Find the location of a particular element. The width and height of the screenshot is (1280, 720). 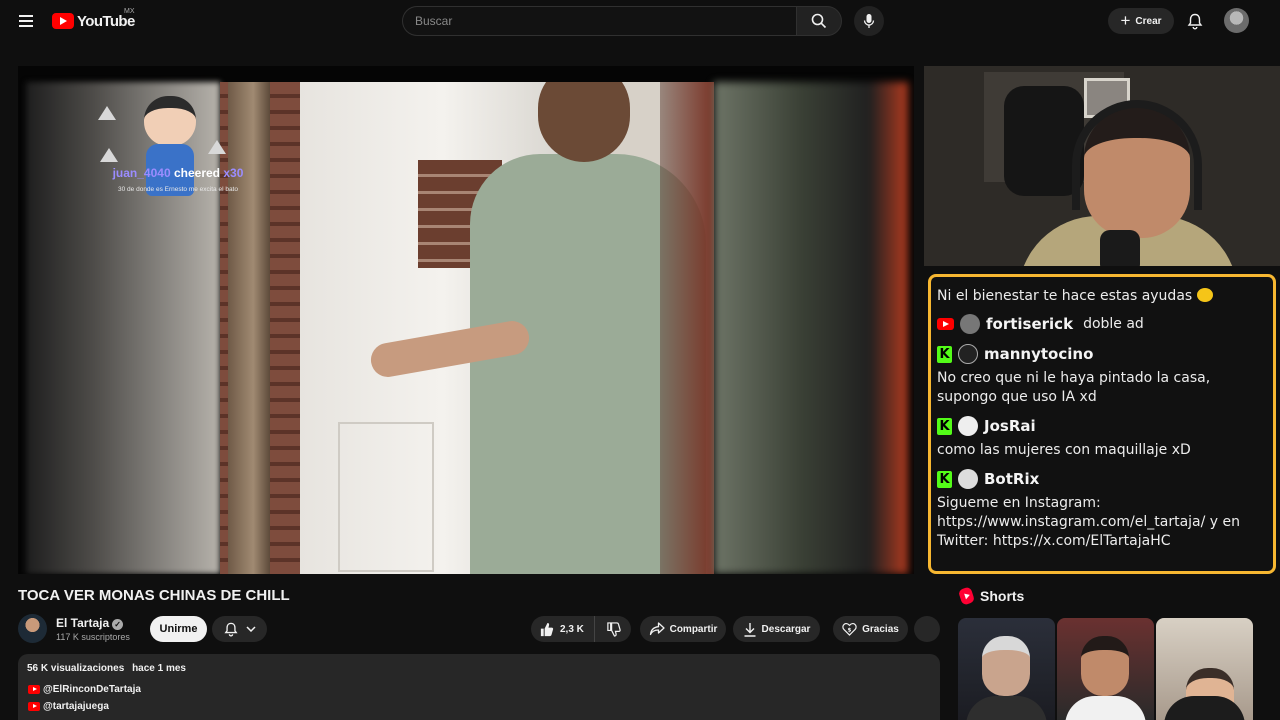

thumbs-down-icon is located at coordinates (613, 629).